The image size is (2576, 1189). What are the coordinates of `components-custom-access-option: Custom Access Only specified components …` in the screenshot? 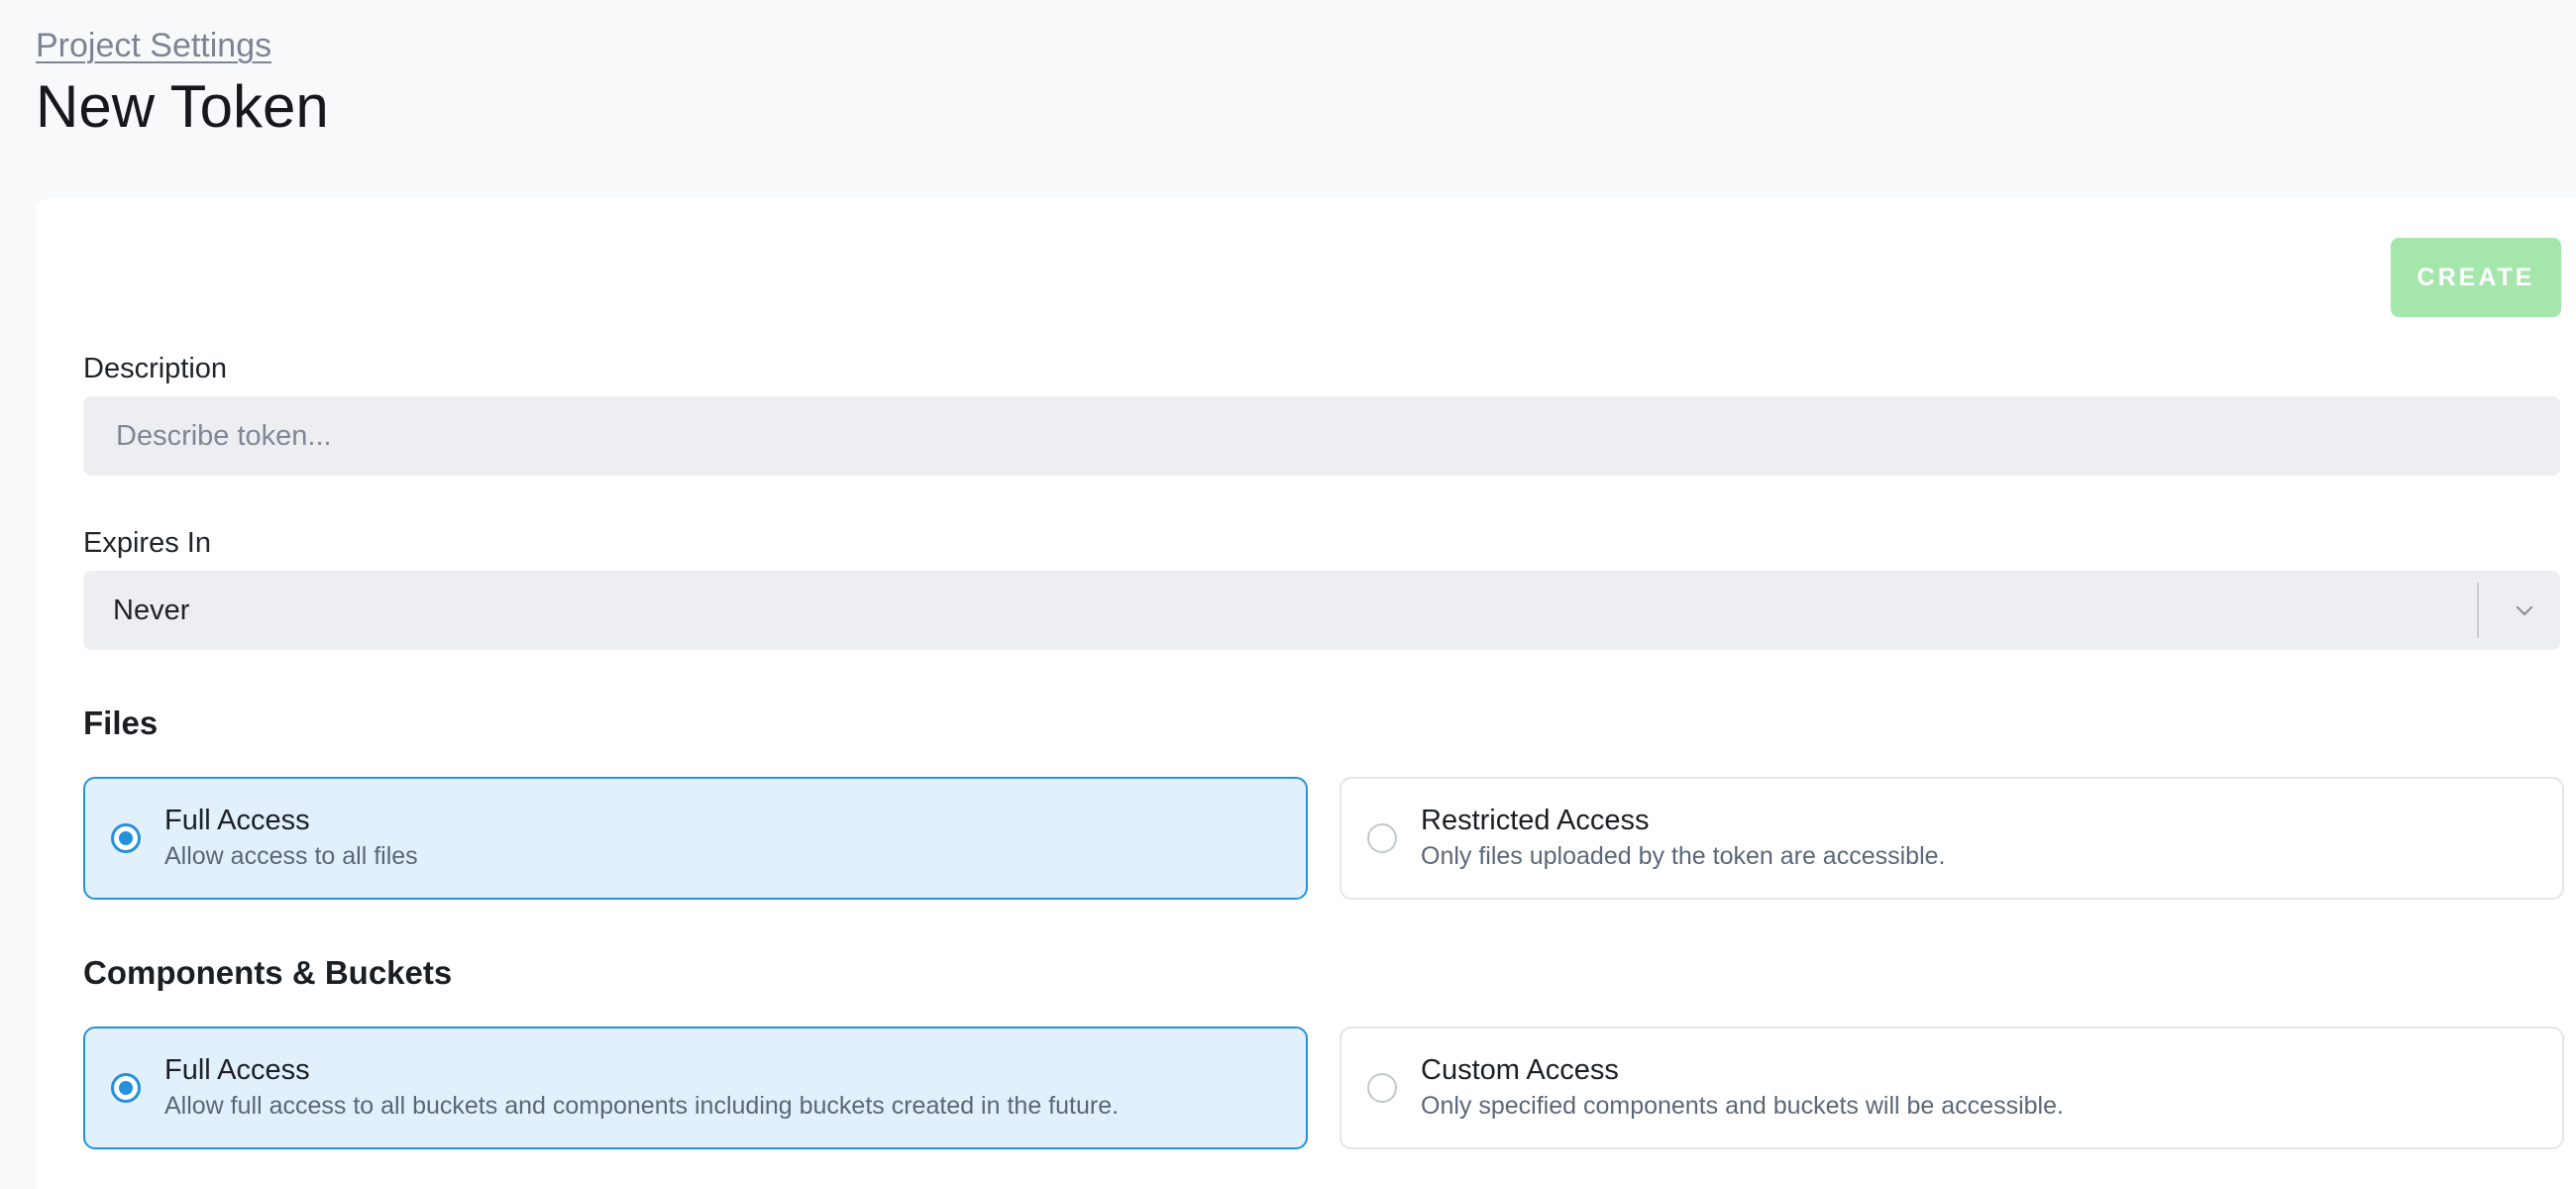 It's located at (1952, 1088).